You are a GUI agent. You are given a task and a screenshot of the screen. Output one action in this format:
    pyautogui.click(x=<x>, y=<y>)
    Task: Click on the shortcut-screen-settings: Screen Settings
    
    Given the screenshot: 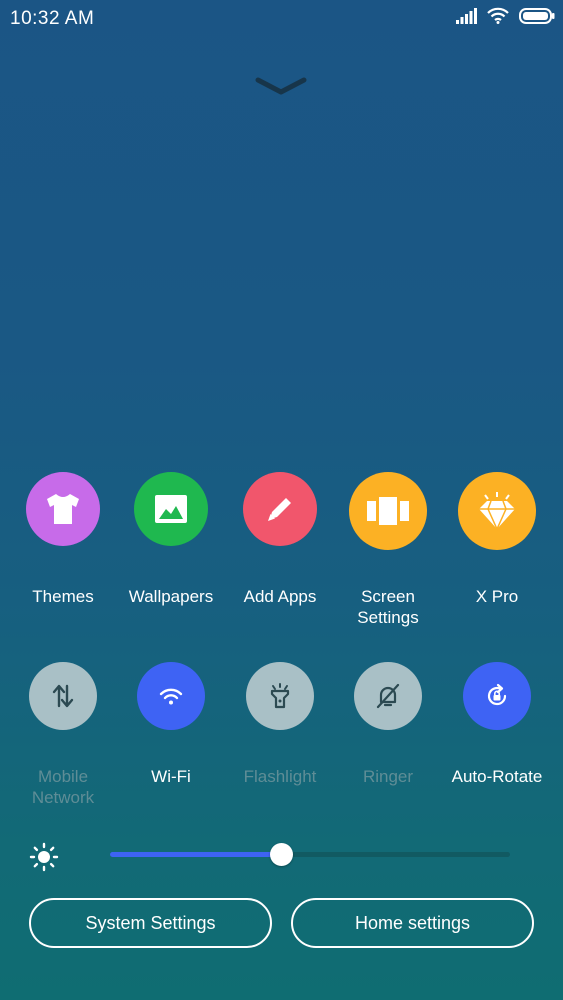 What is the action you would take?
    pyautogui.click(x=388, y=550)
    